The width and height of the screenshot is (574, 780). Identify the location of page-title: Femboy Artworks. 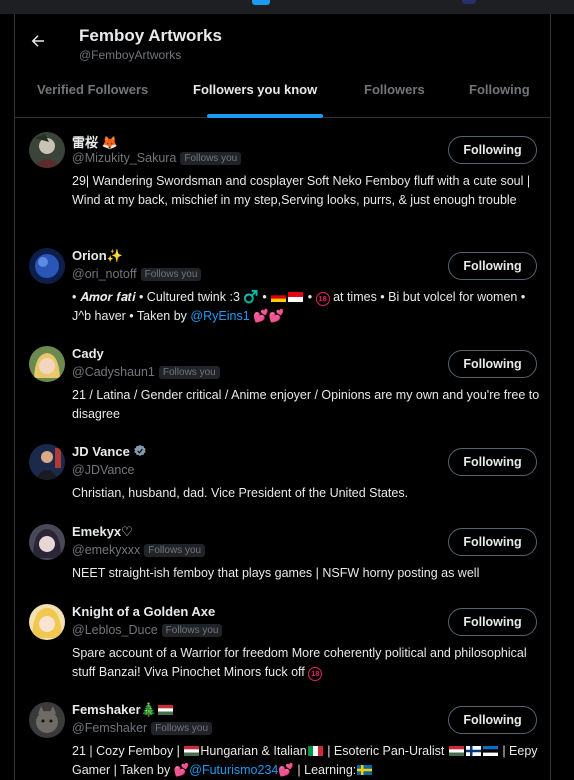
(150, 35).